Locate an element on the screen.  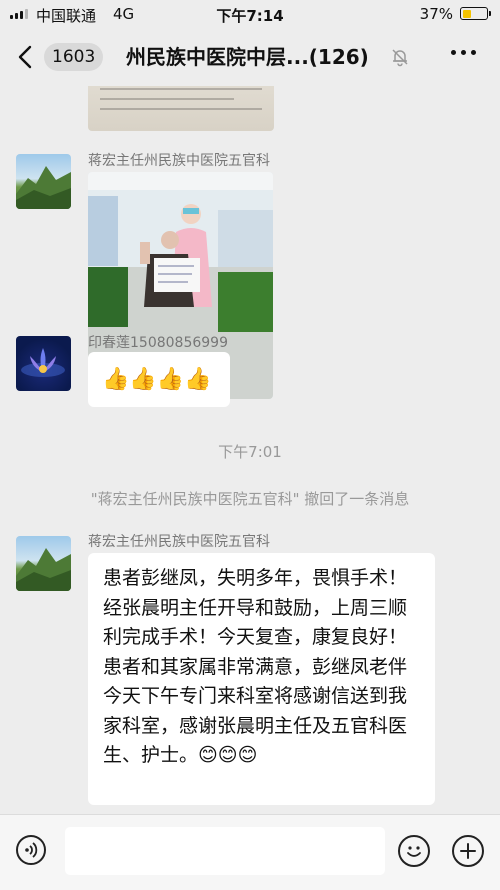
battery-percent: 37% is located at coordinates (436, 14).